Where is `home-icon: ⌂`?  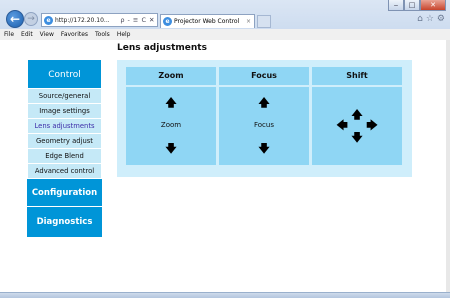 home-icon: ⌂ is located at coordinates (420, 19).